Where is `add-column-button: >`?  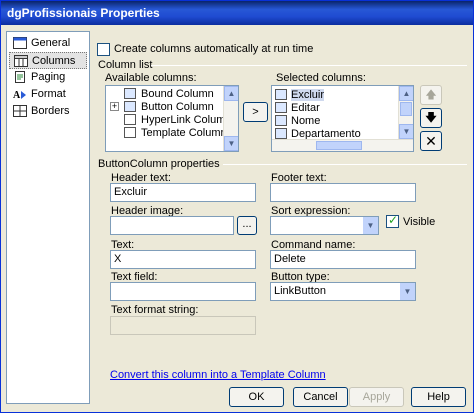 add-column-button: > is located at coordinates (255, 112).